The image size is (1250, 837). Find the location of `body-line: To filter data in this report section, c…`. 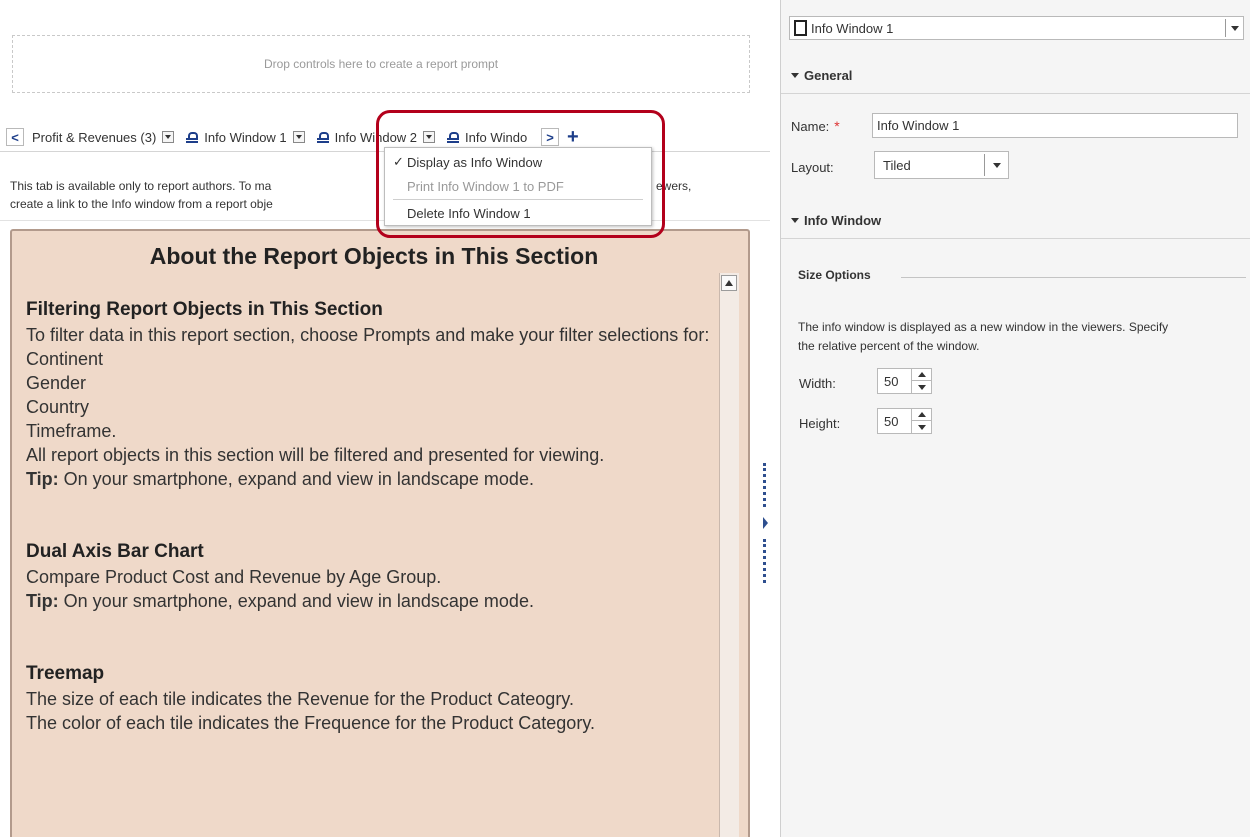

body-line: To filter data in this report section, c… is located at coordinates (368, 335).